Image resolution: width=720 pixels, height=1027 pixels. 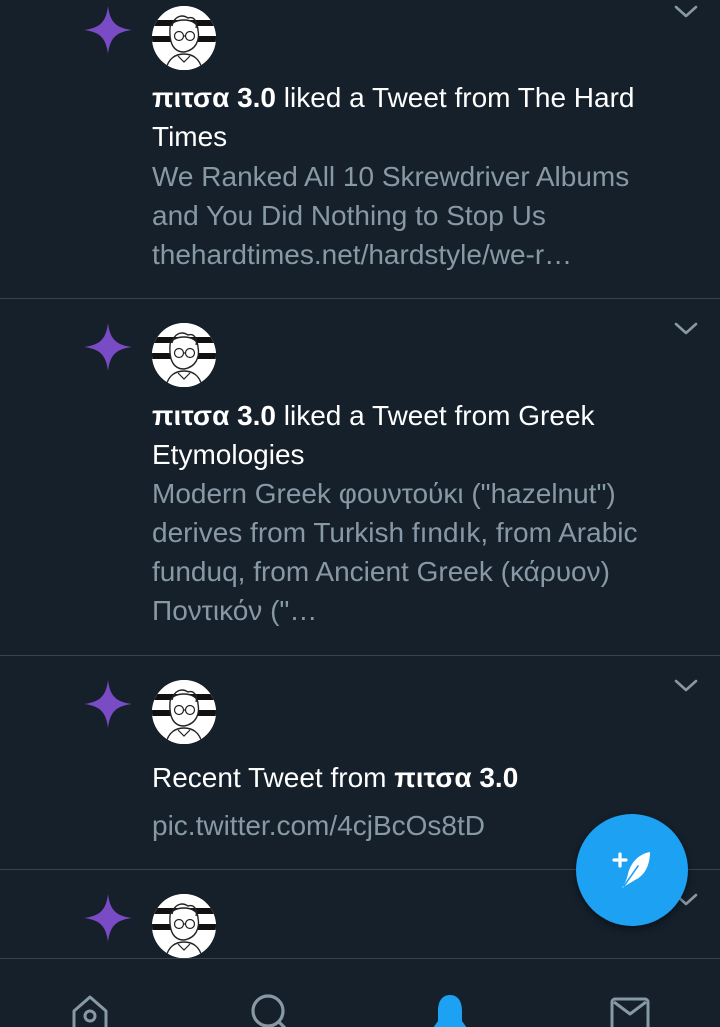 I want to click on bottom-navigation, so click(x=360, y=992).